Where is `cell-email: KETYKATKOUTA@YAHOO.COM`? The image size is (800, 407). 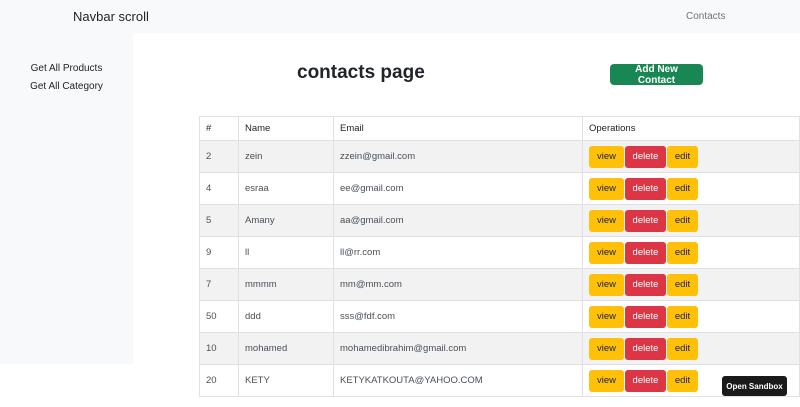 cell-email: KETYKATKOUTA@YAHOO.COM is located at coordinates (458, 380).